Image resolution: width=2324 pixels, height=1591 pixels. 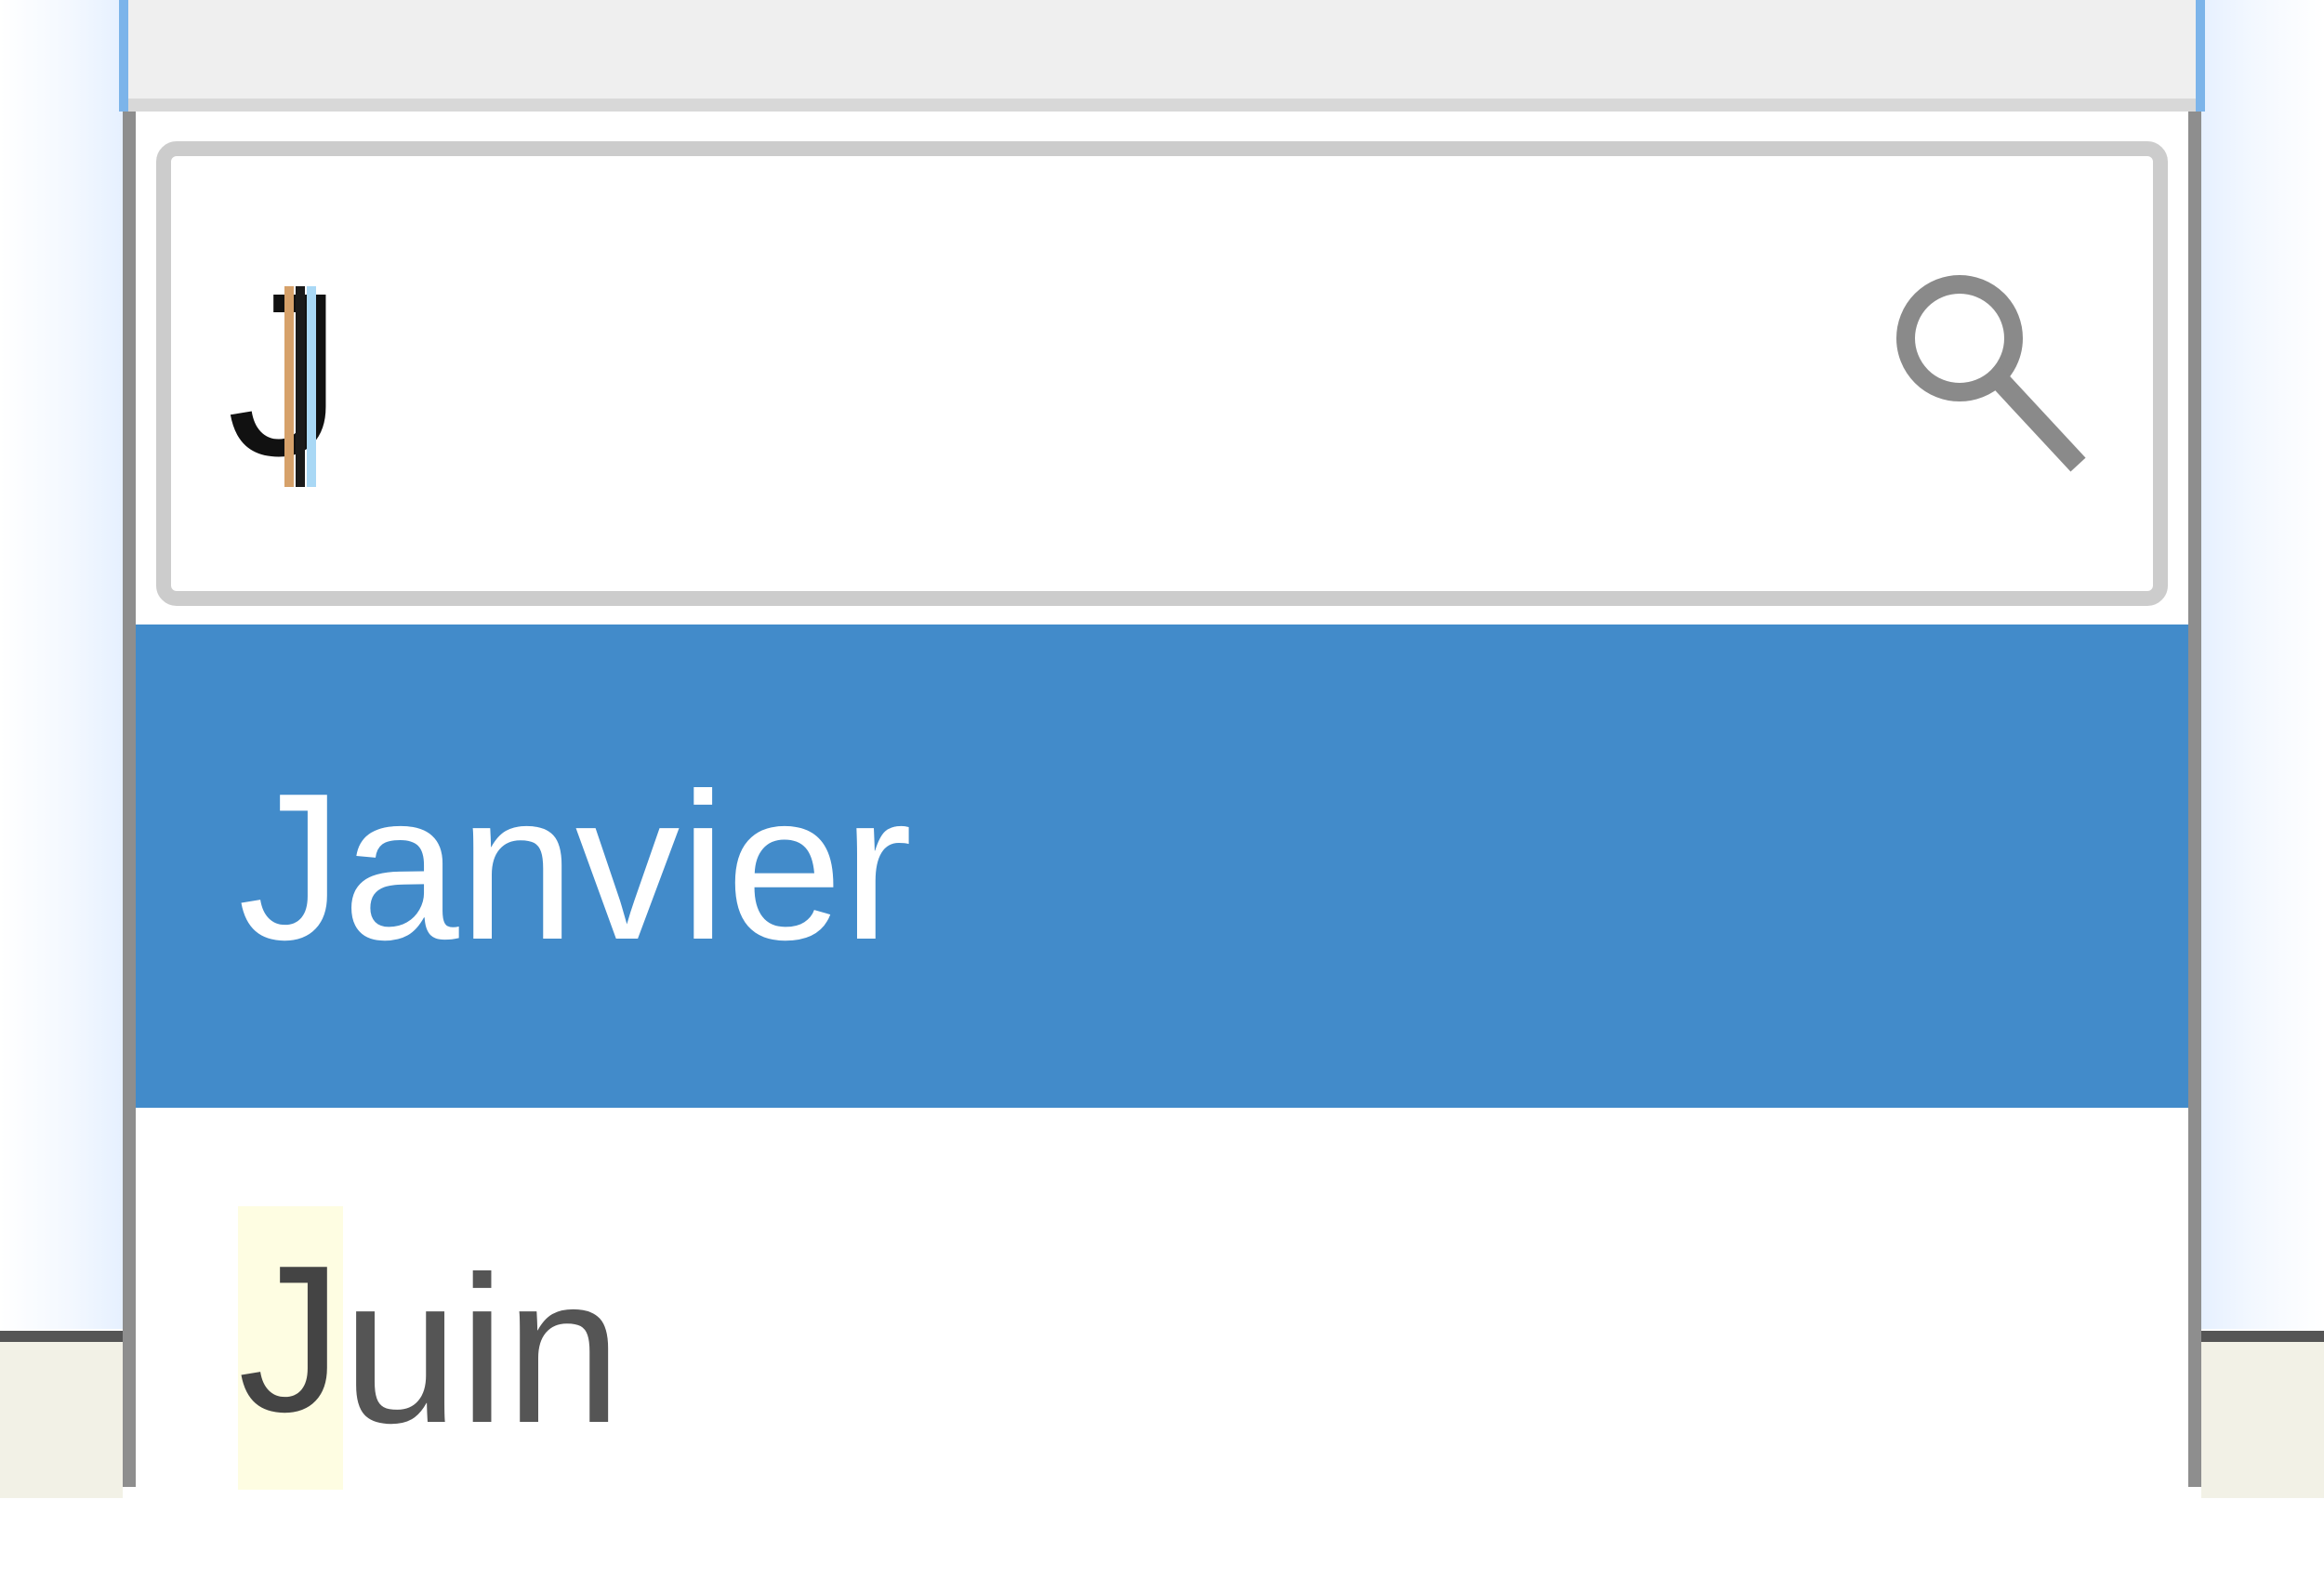 What do you see at coordinates (2262, 1414) in the screenshot?
I see `page-band-right` at bounding box center [2262, 1414].